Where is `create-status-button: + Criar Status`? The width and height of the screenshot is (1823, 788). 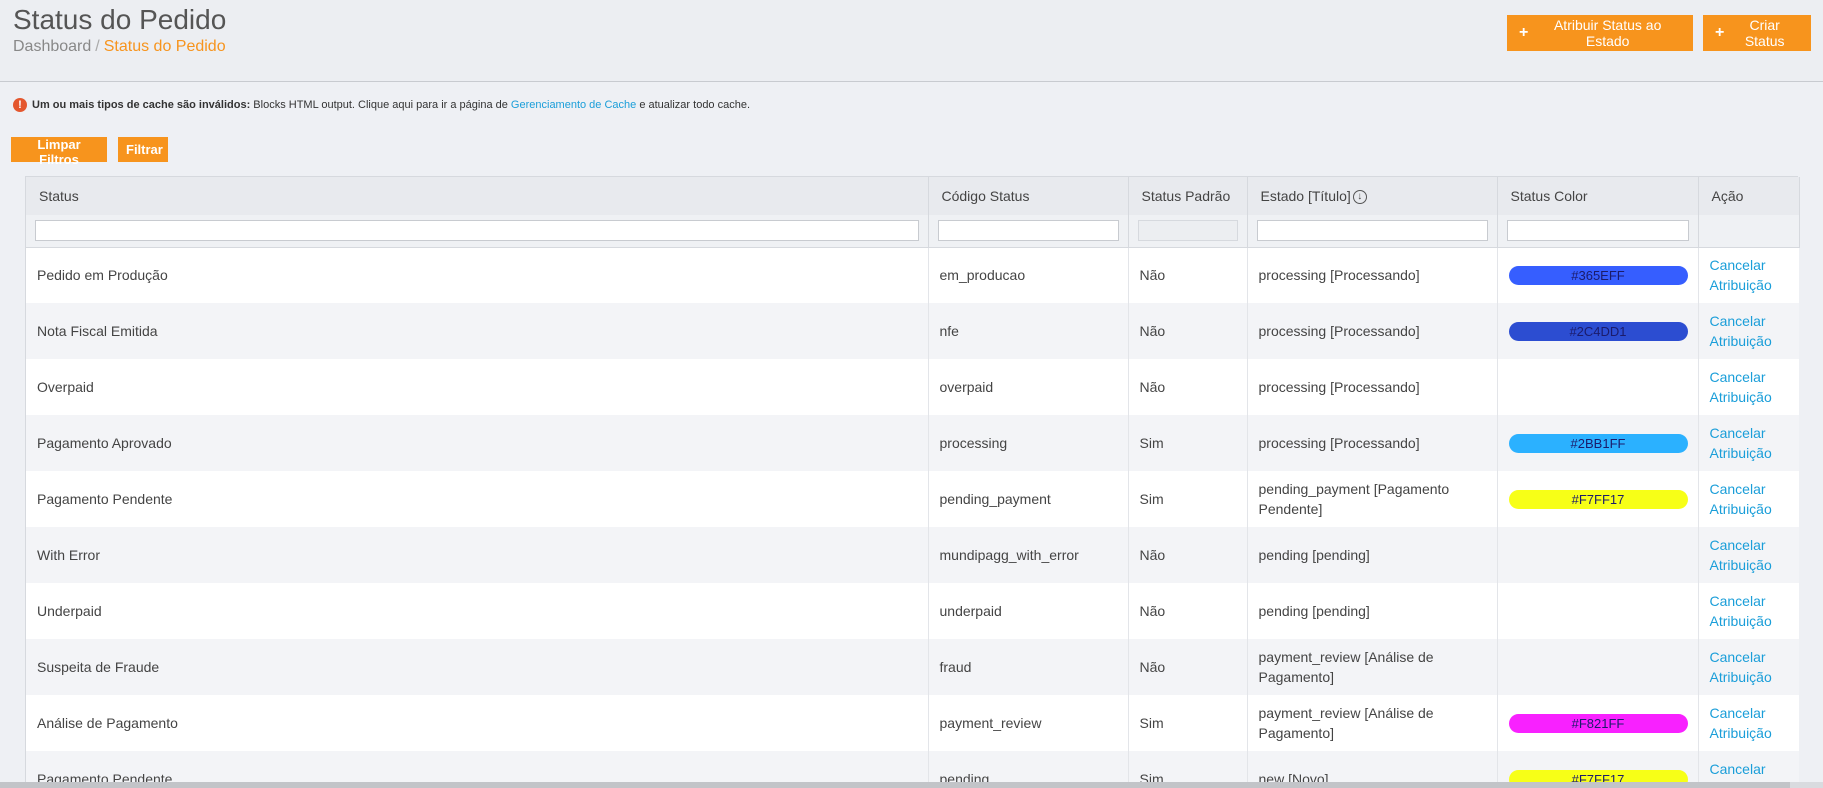
create-status-button: + Criar Status is located at coordinates (1757, 33).